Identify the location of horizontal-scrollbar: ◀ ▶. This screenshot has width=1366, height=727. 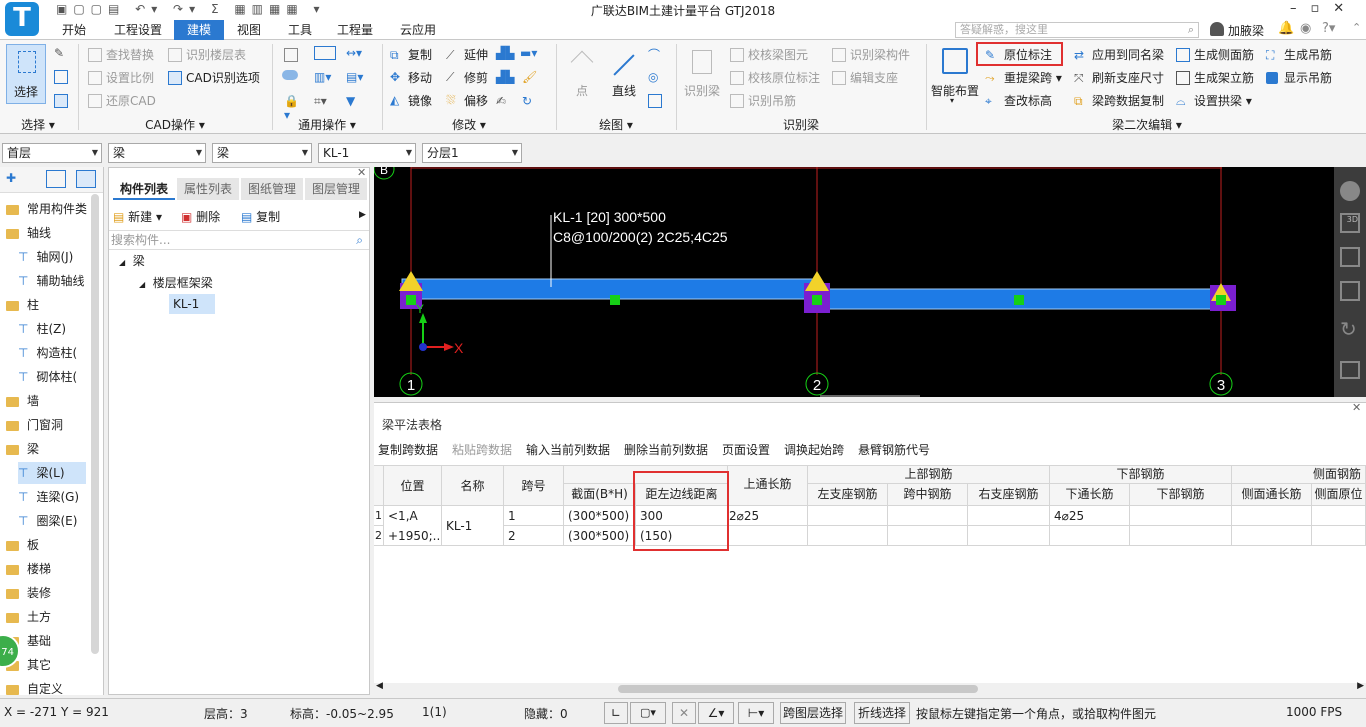
(870, 688).